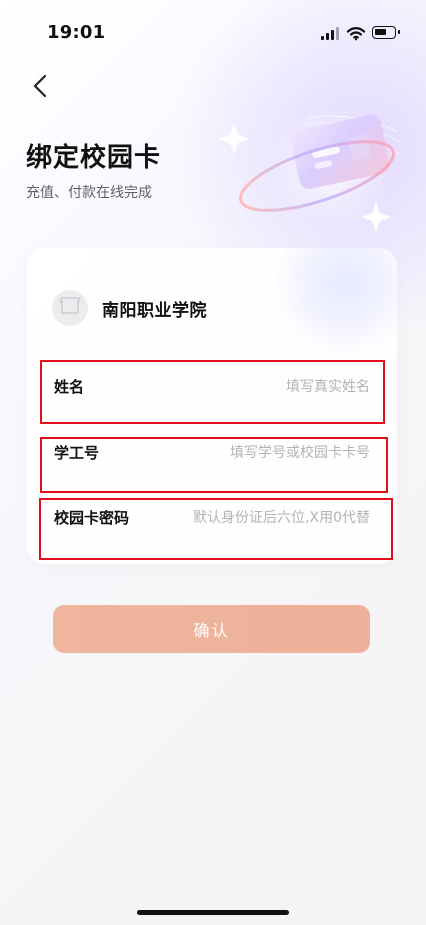  I want to click on name-field-row: 姓名, so click(212, 387).